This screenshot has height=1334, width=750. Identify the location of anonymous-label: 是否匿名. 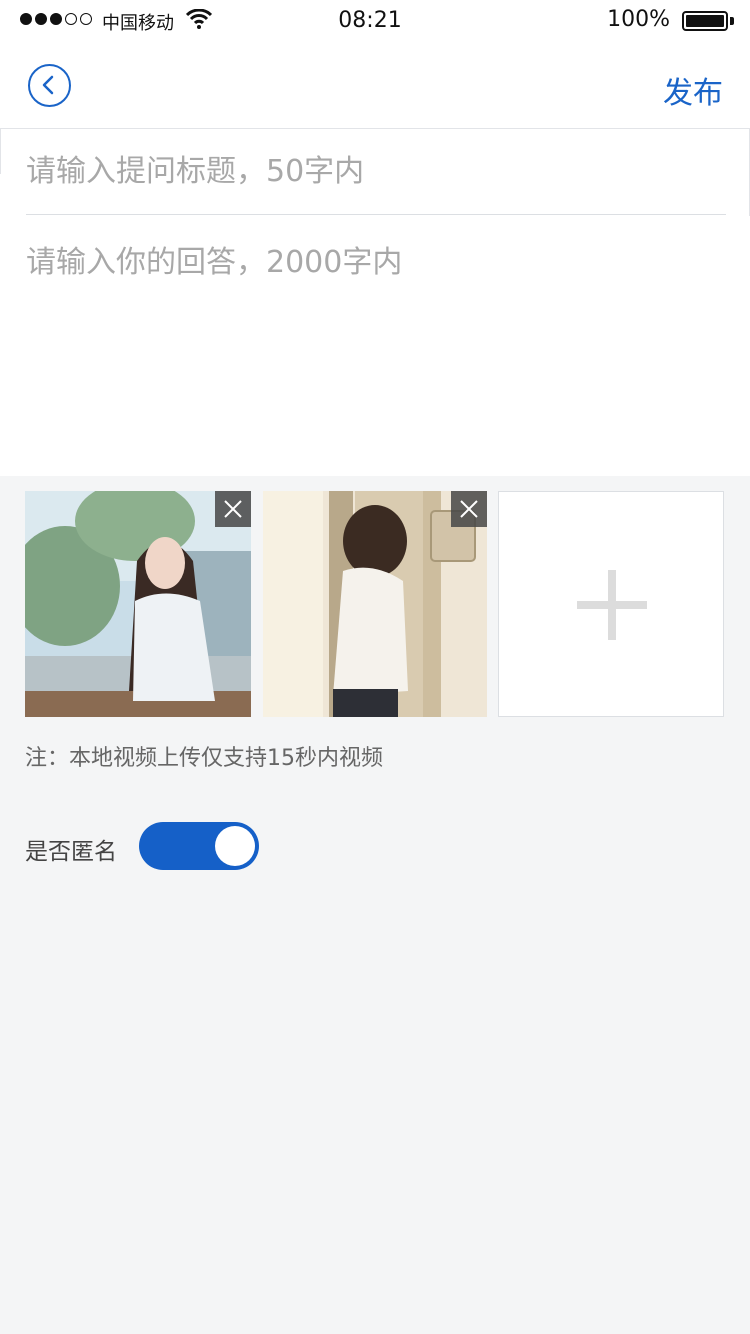
(71, 852).